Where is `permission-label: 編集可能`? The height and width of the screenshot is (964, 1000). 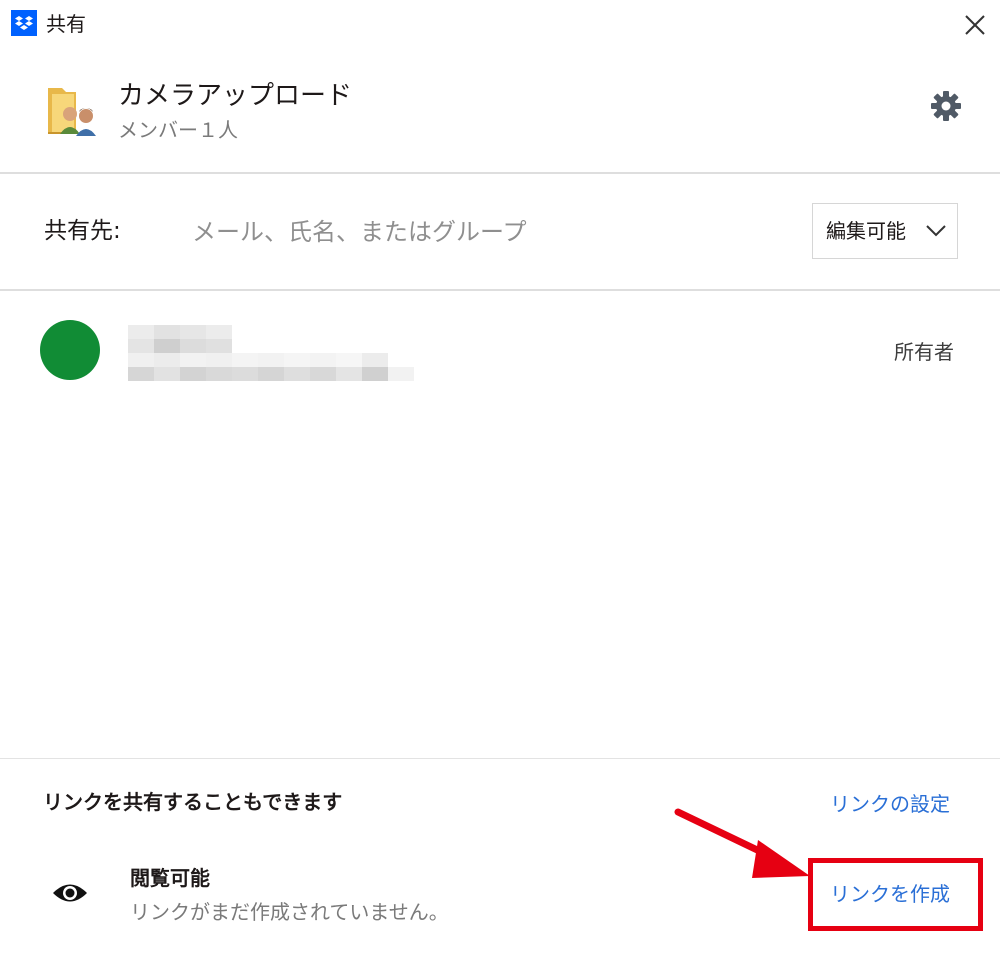
permission-label: 編集可能 is located at coordinates (866, 231).